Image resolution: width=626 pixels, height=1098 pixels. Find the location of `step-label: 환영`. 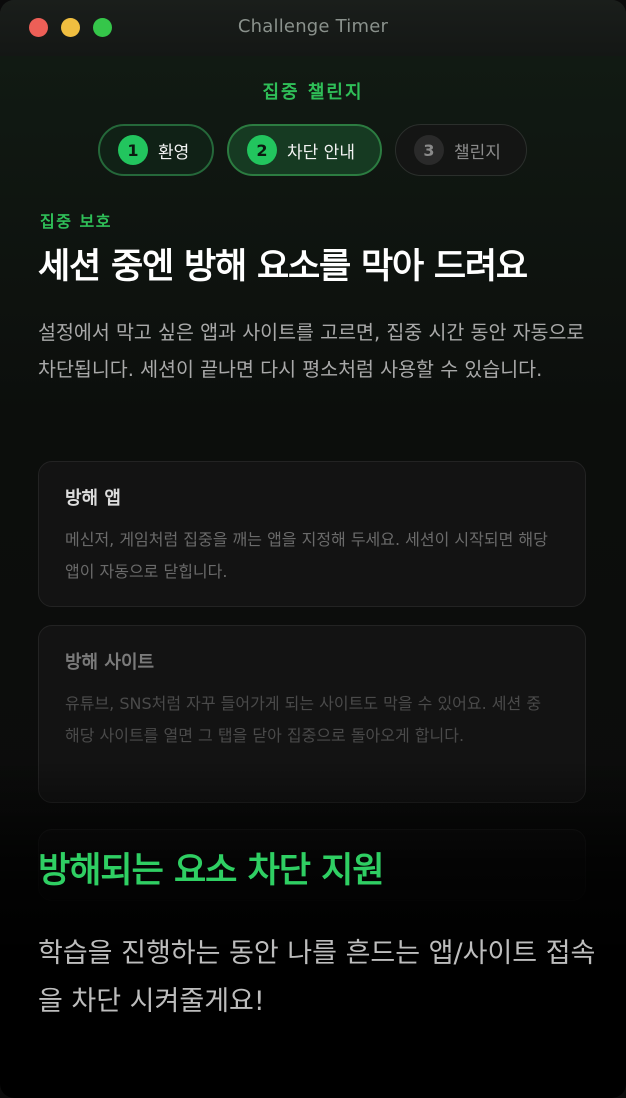

step-label: 환영 is located at coordinates (174, 152).